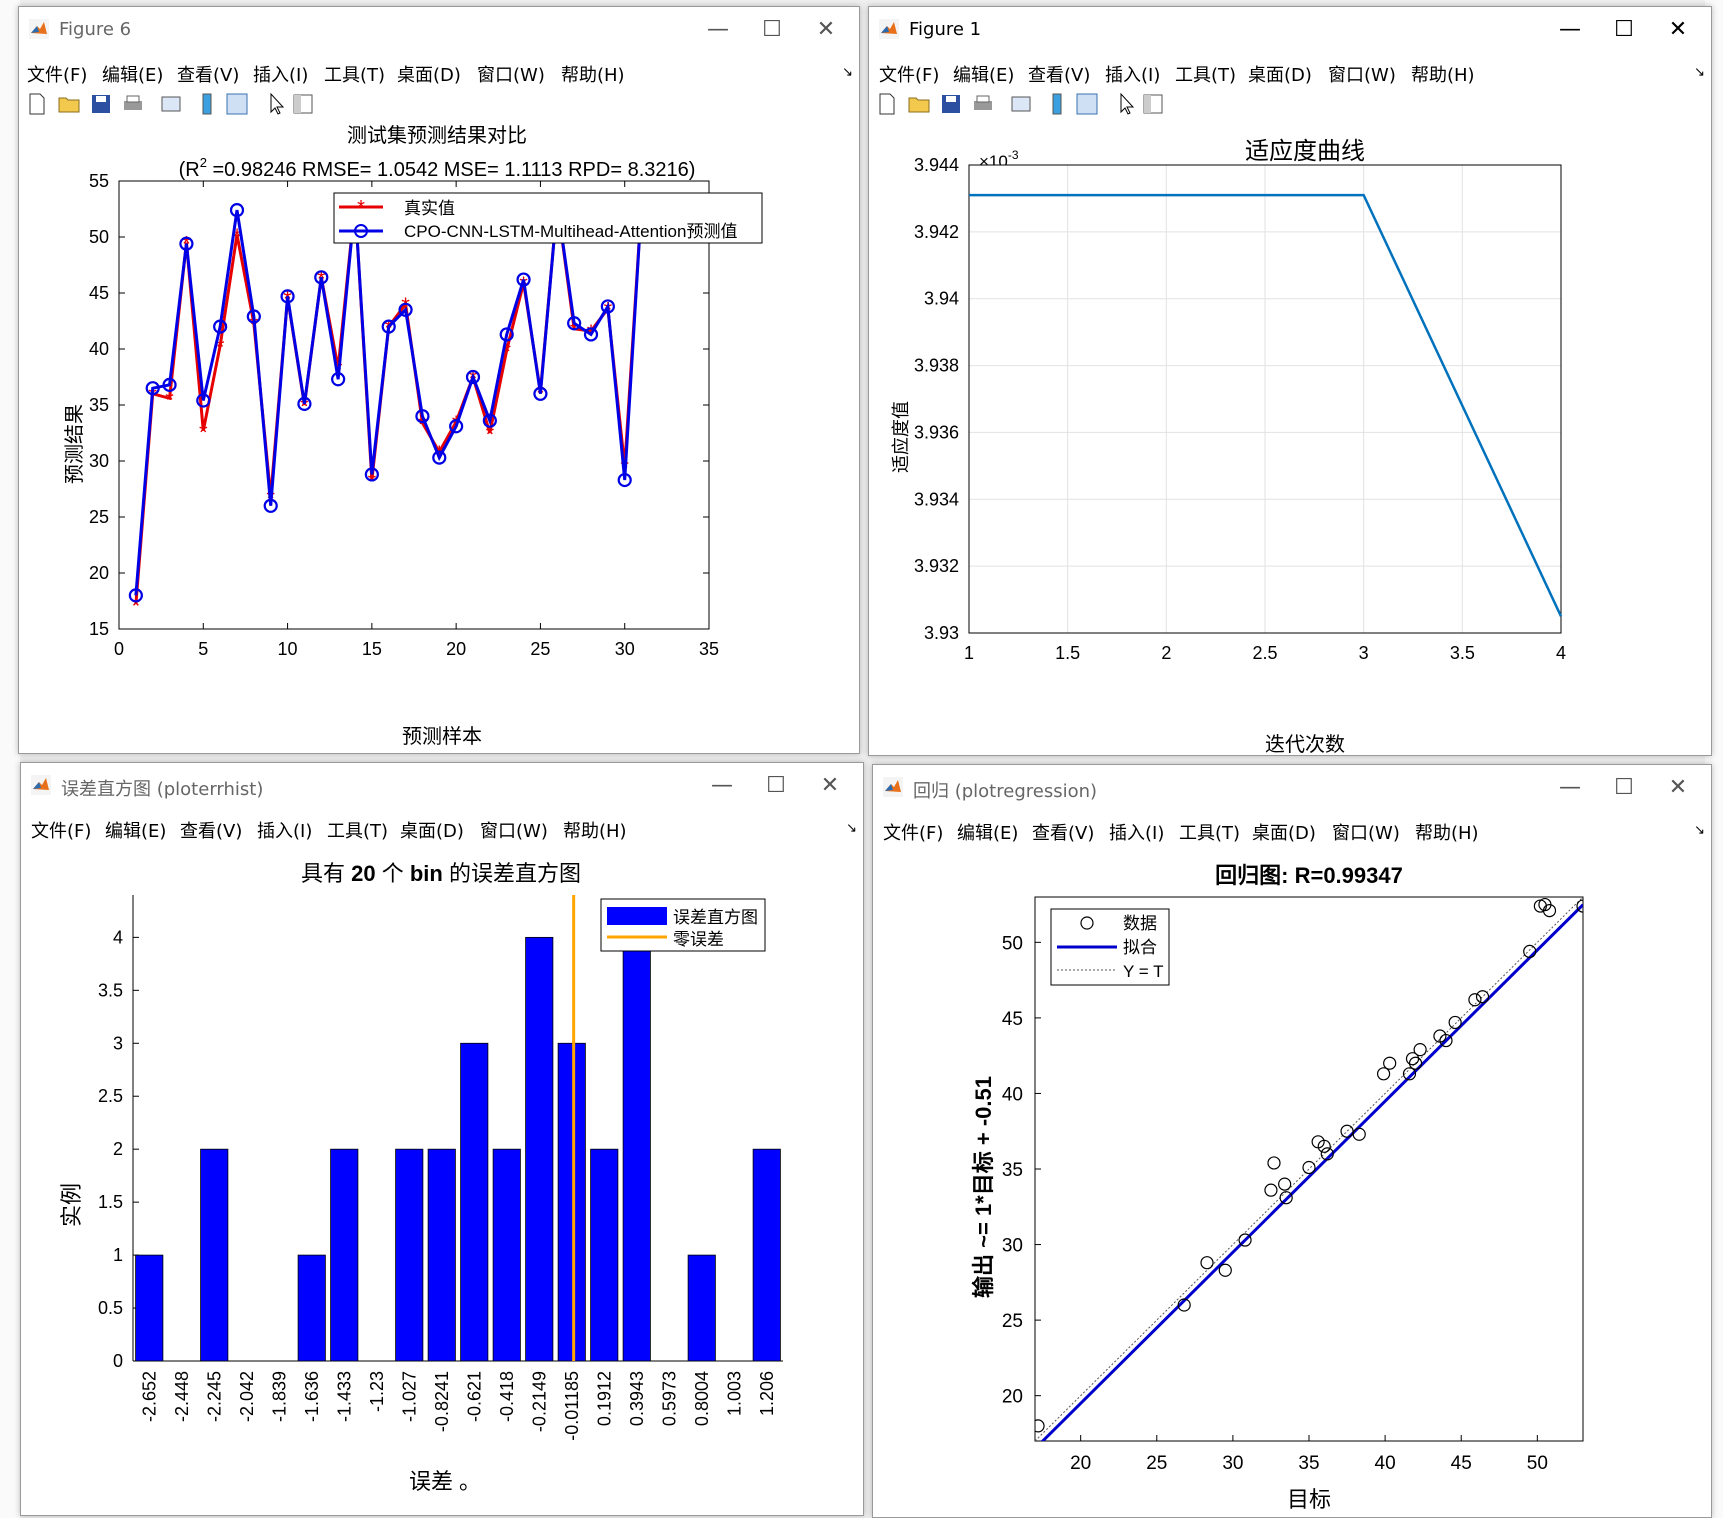 The width and height of the screenshot is (1723, 1518). Describe the element at coordinates (1005, 791) in the screenshot. I see `regression-title: 回归 (plotregression)` at that location.